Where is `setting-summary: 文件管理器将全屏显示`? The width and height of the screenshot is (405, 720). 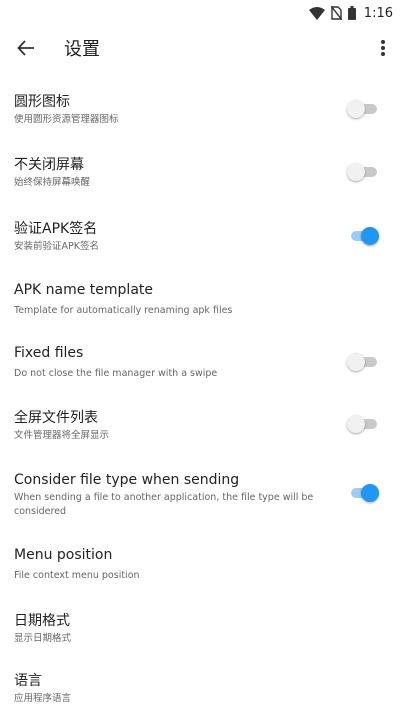 setting-summary: 文件管理器将全屏显示 is located at coordinates (62, 435).